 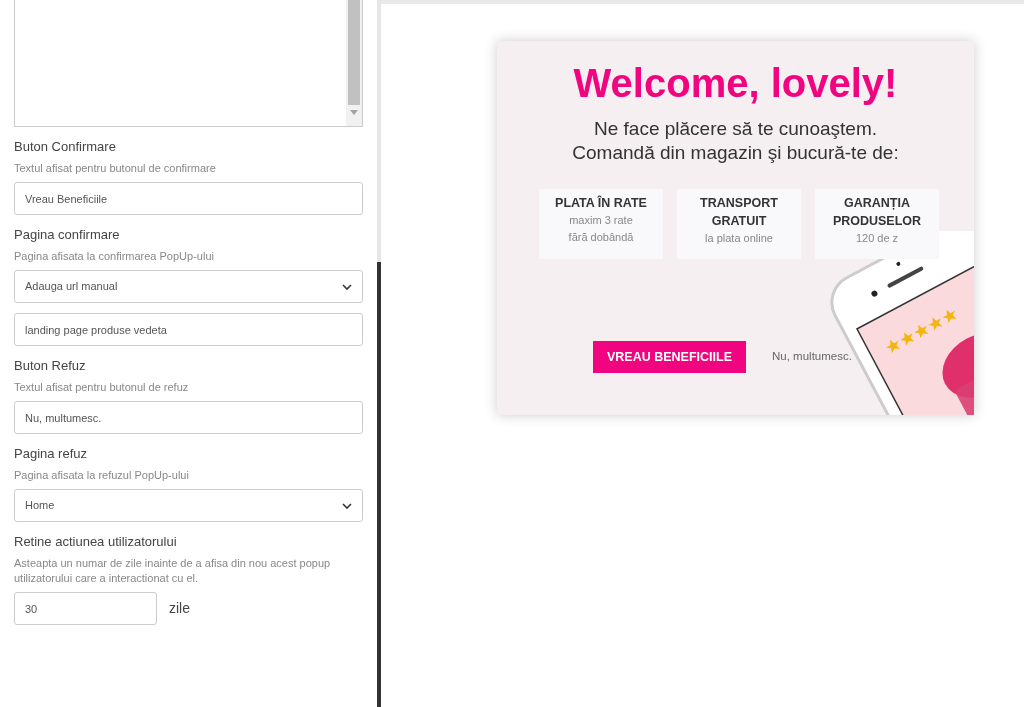 What do you see at coordinates (102, 475) in the screenshot?
I see `field-hint: Pagina afisata la refuzul PopUp-ului` at bounding box center [102, 475].